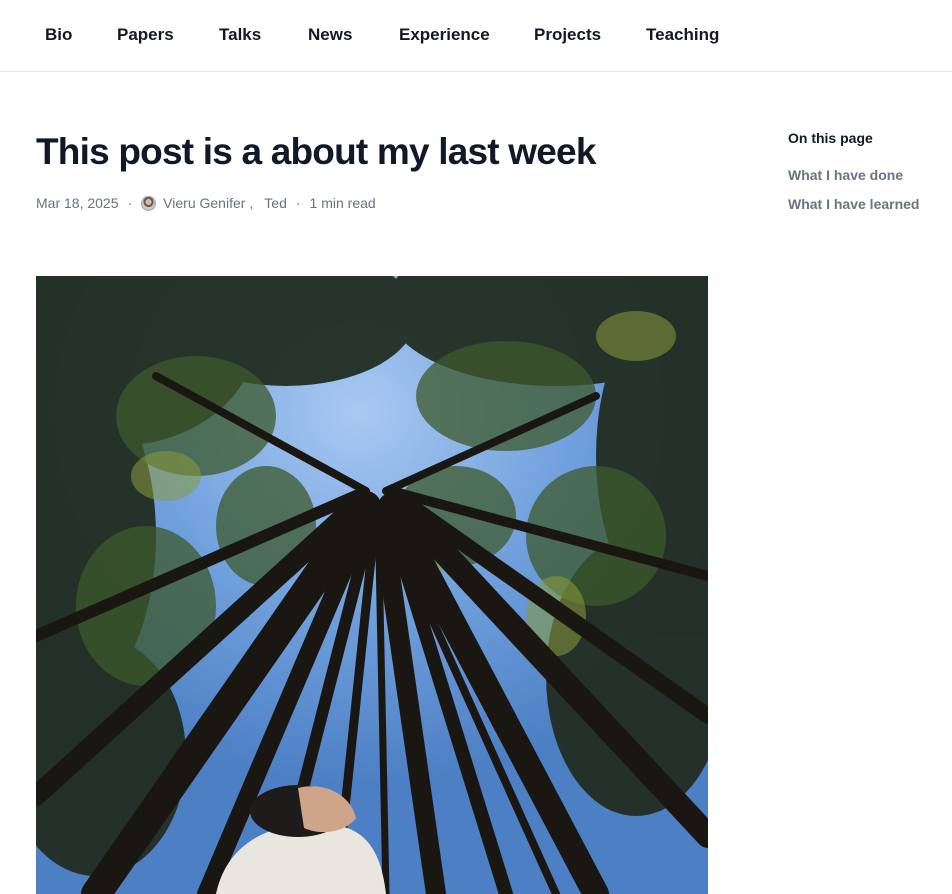  I want to click on nav-talks-link: Talks, so click(240, 35).